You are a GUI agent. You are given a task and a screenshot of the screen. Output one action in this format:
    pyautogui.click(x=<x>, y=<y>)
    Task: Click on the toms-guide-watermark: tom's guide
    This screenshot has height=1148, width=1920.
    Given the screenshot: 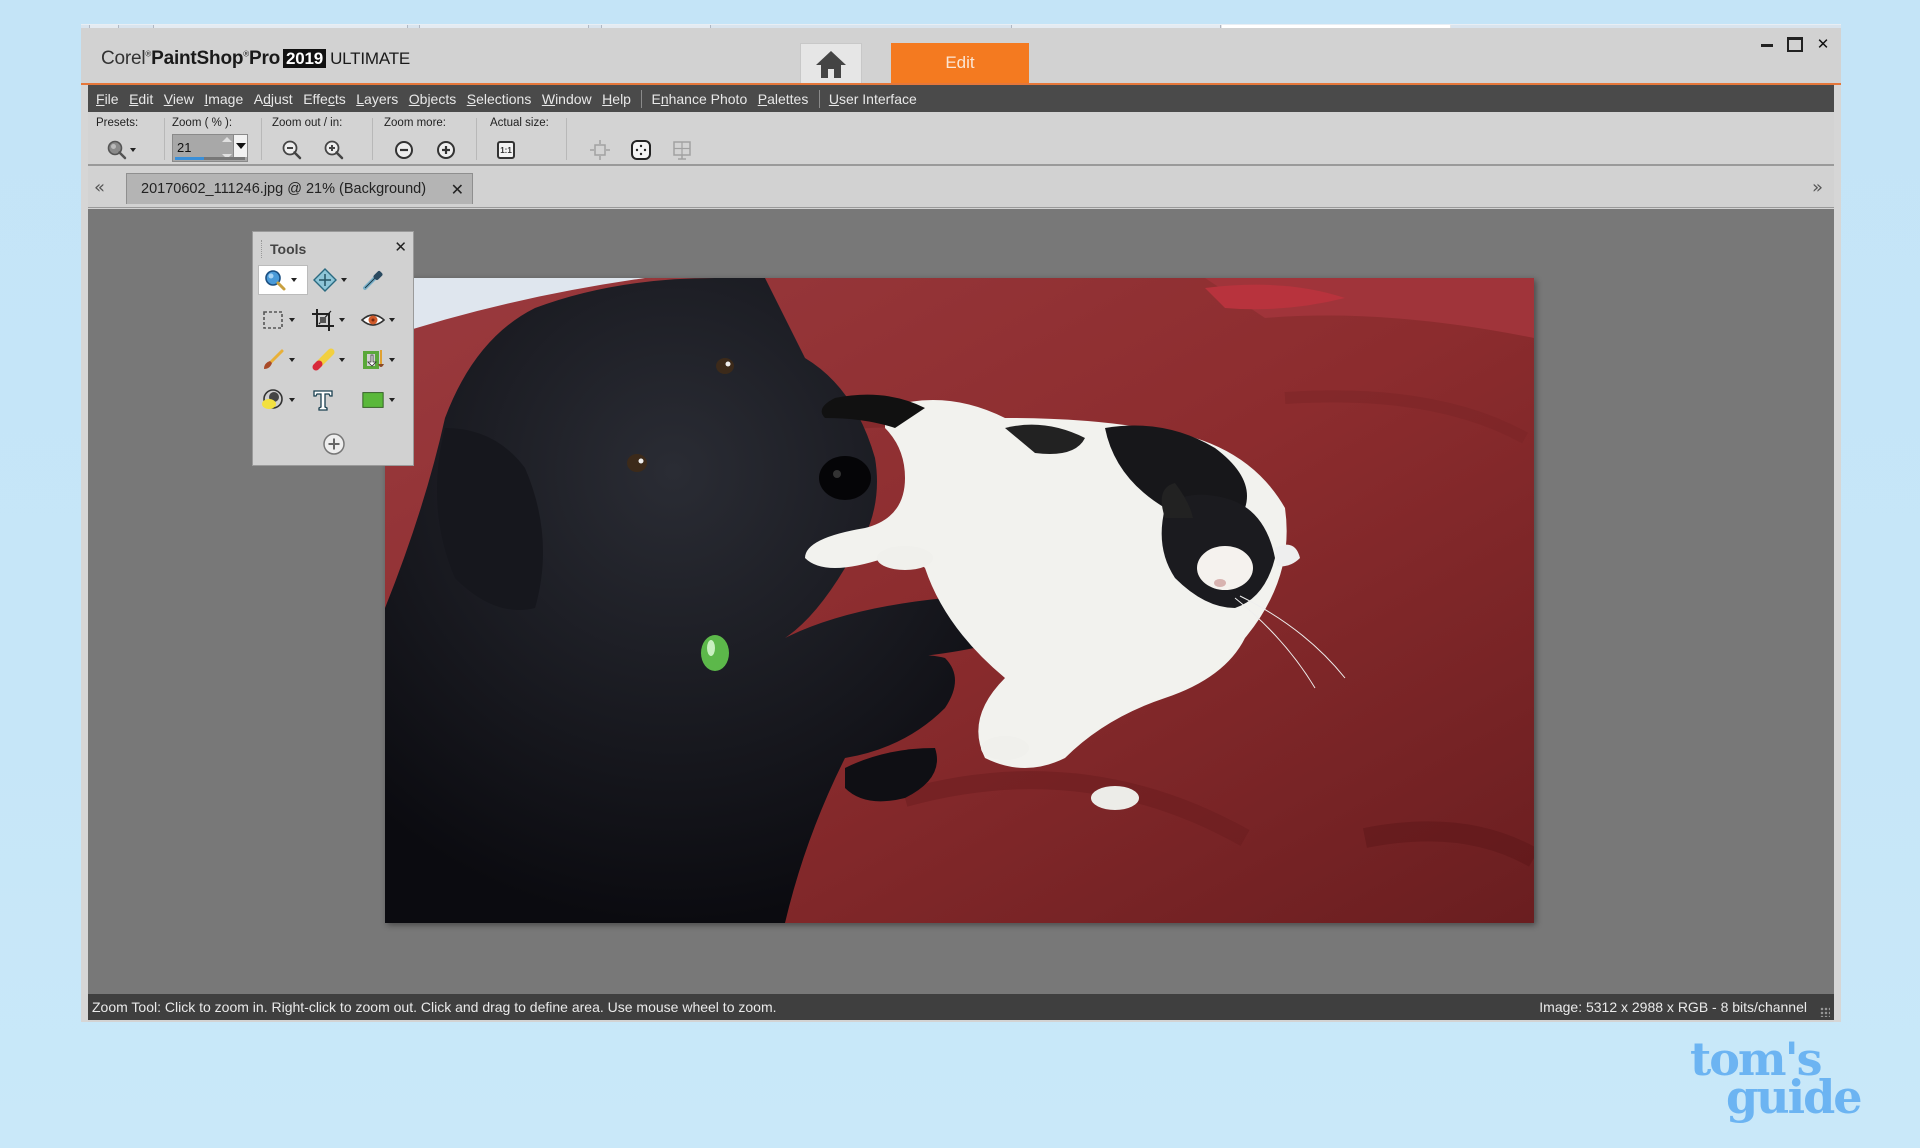 What is the action you would take?
    pyautogui.click(x=1790, y=1078)
    